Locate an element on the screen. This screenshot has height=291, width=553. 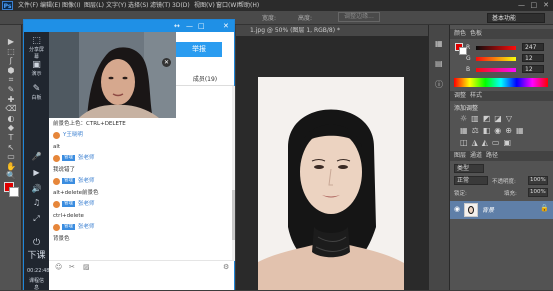
tool-8-icon: ◐ is located at coordinates (11, 119).